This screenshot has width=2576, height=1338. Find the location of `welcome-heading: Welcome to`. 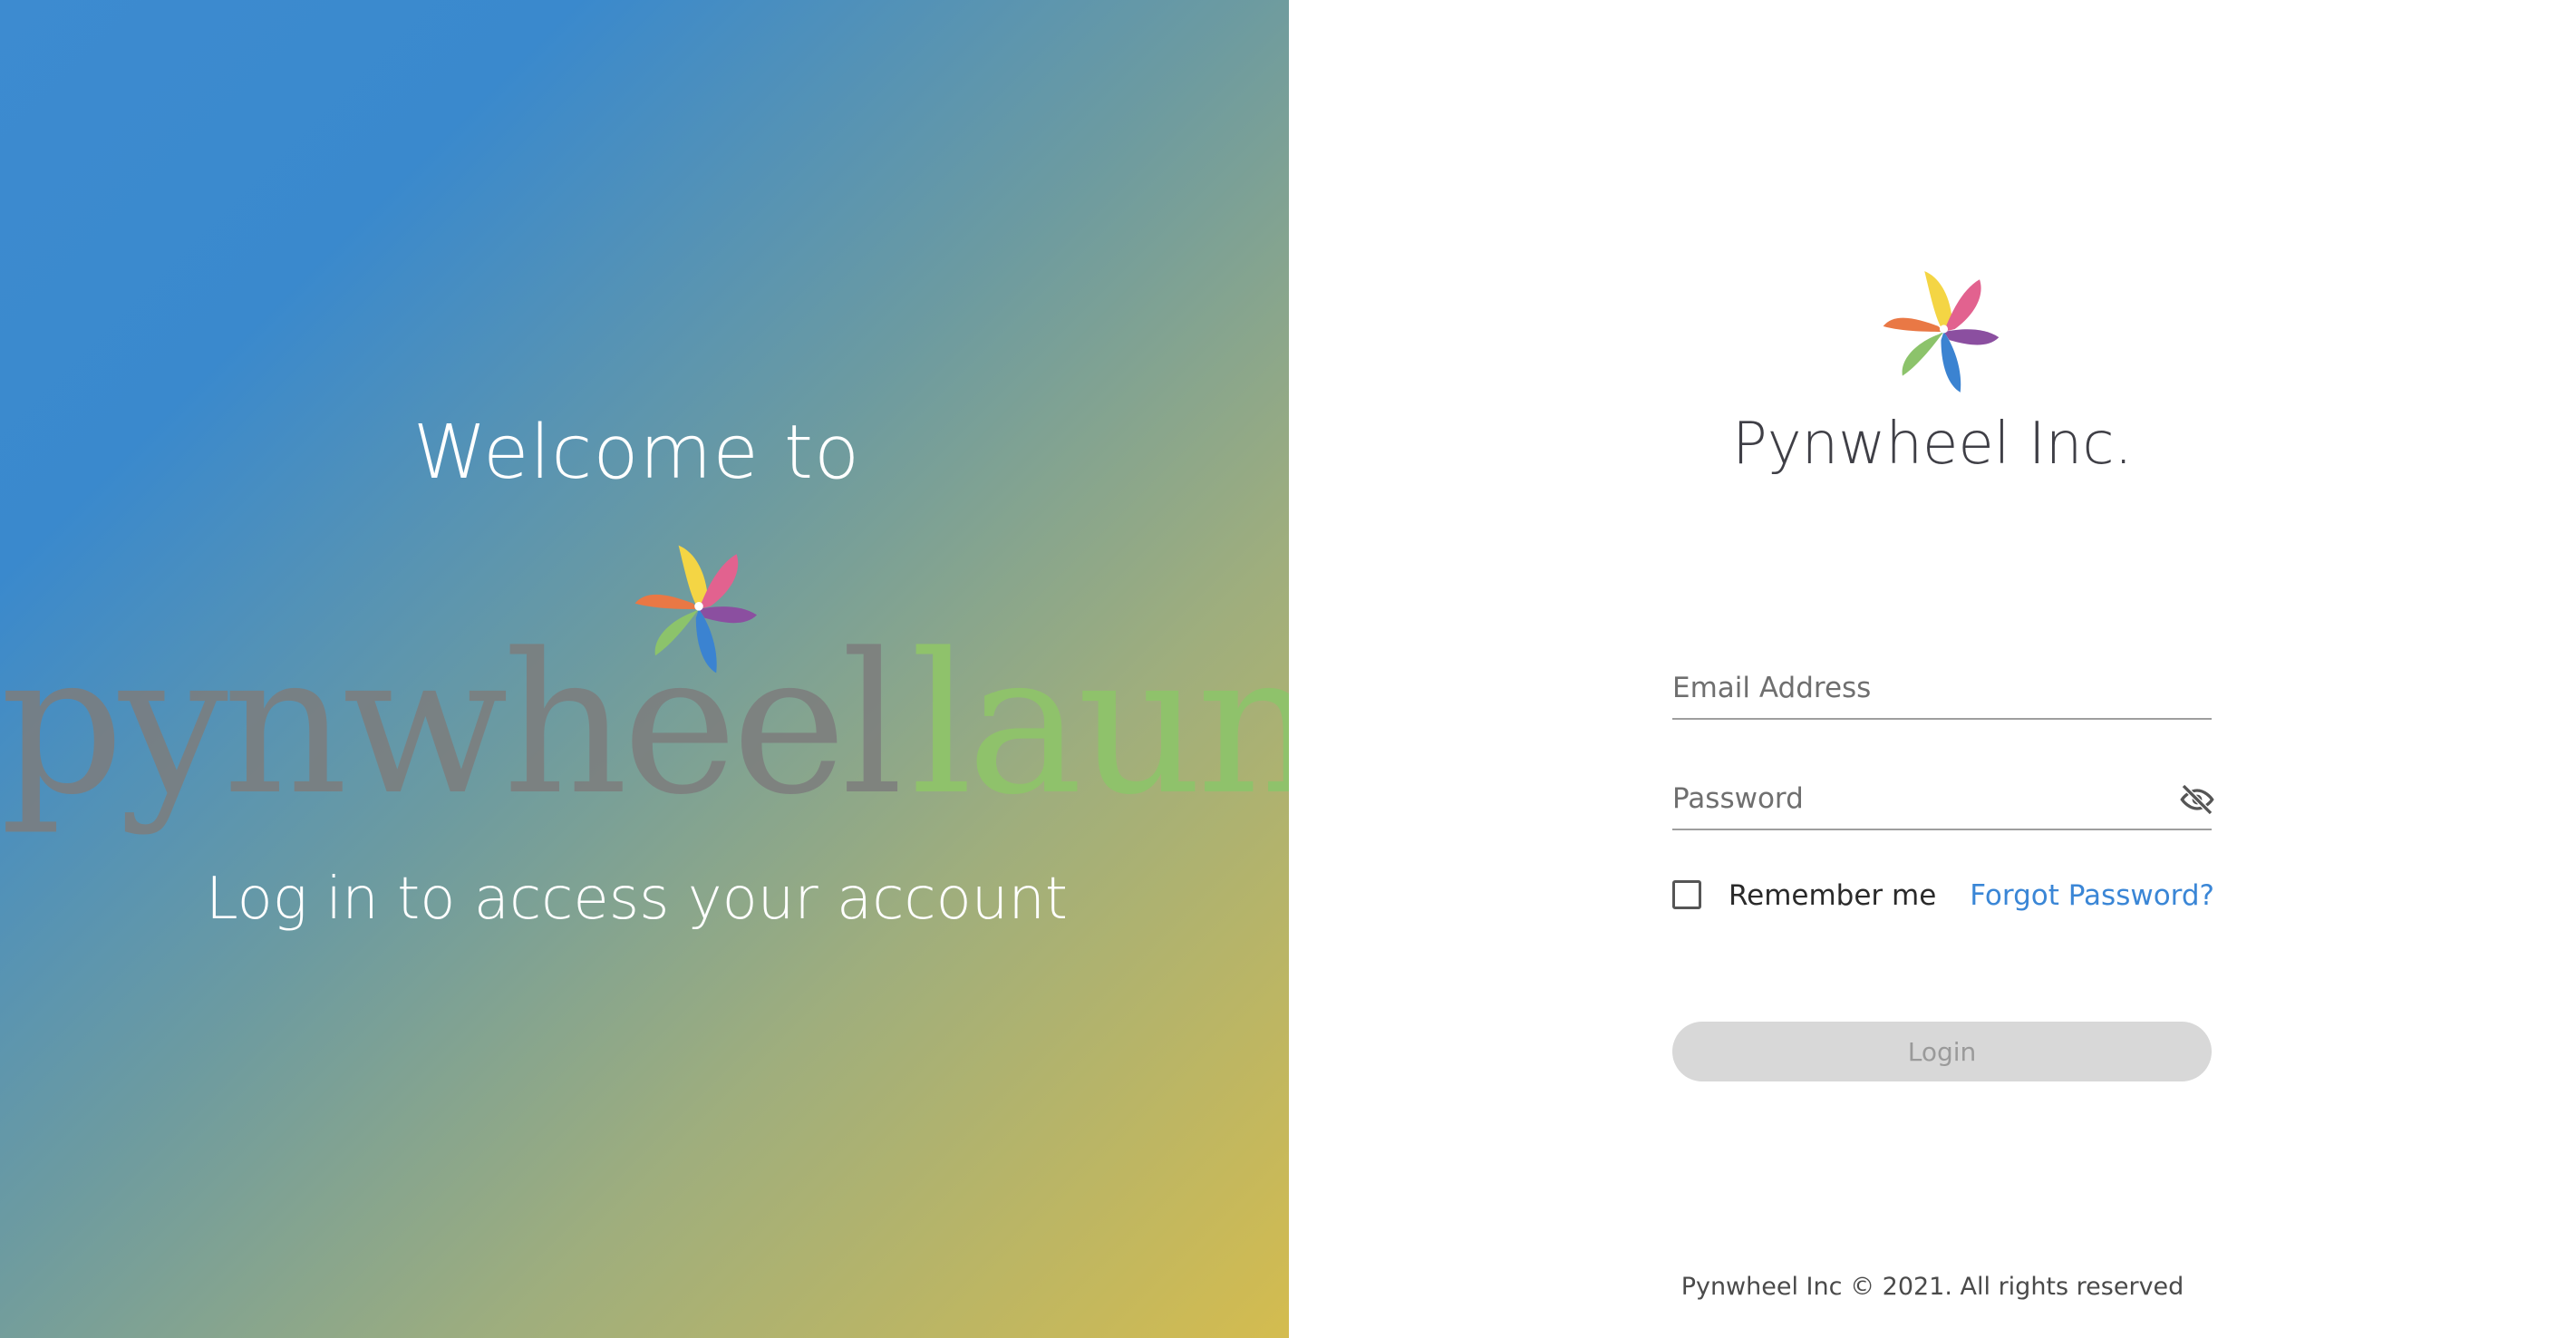

welcome-heading: Welcome to is located at coordinates (636, 453).